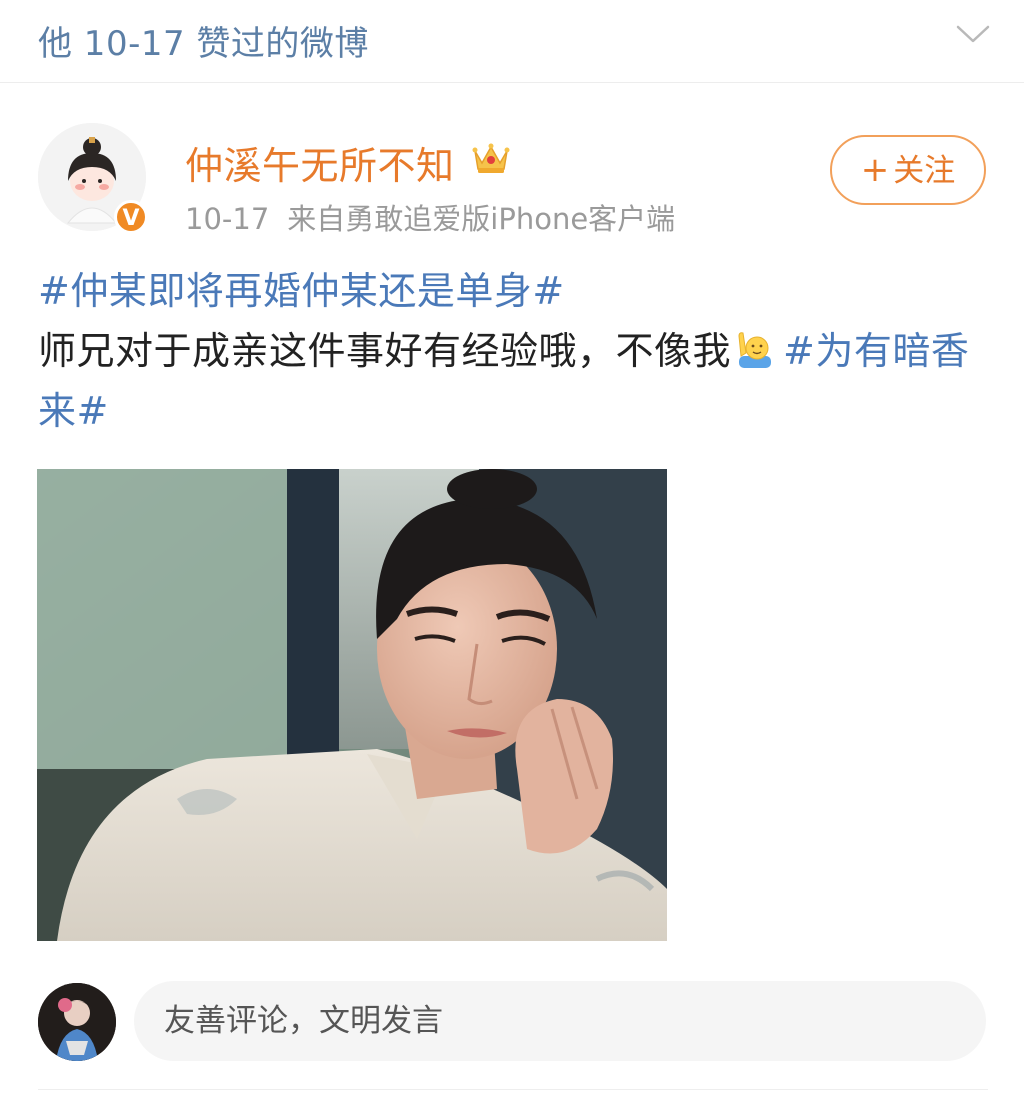 This screenshot has width=1024, height=1097. What do you see at coordinates (481, 219) in the screenshot?
I see `post-source: 来自勇敢追爱版iPhone客户端` at bounding box center [481, 219].